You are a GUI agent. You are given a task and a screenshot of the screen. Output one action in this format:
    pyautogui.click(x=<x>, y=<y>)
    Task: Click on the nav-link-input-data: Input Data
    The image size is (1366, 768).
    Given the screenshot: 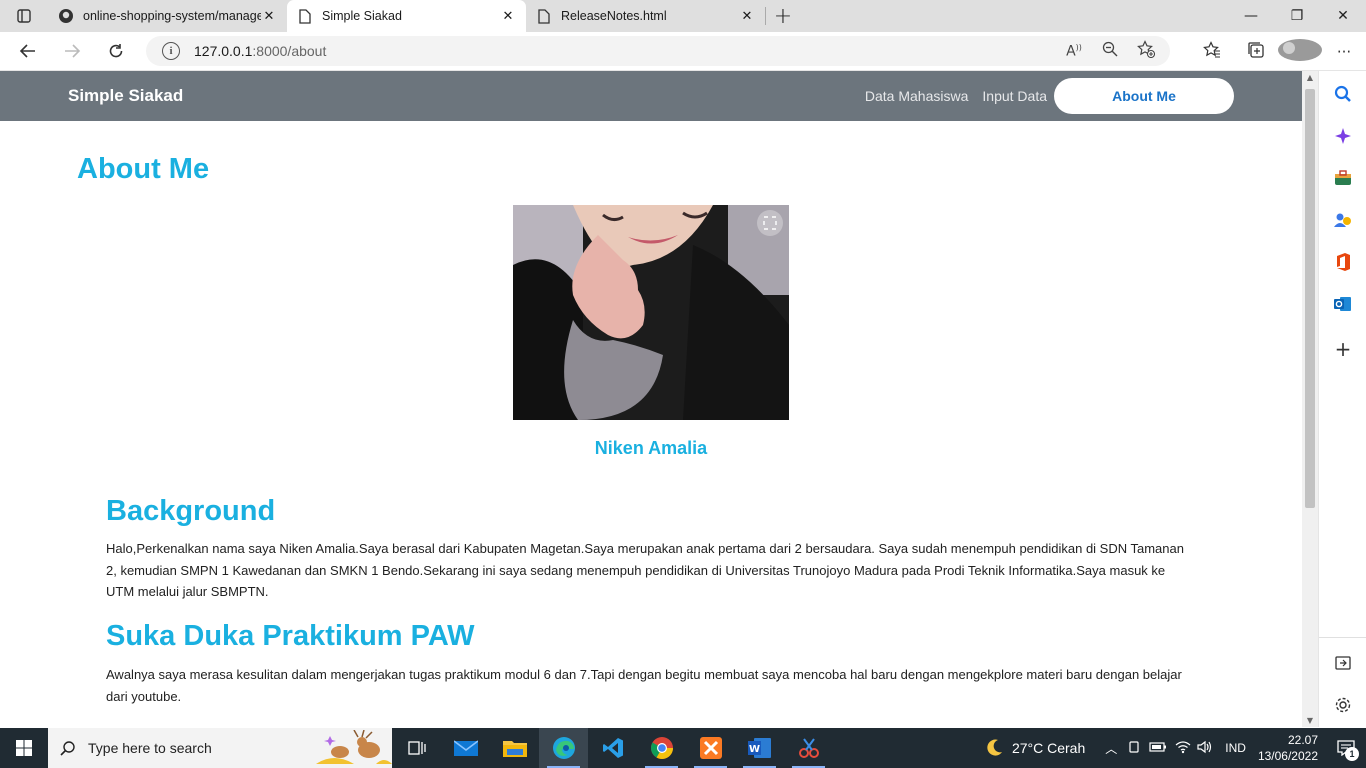 What is the action you would take?
    pyautogui.click(x=1014, y=96)
    